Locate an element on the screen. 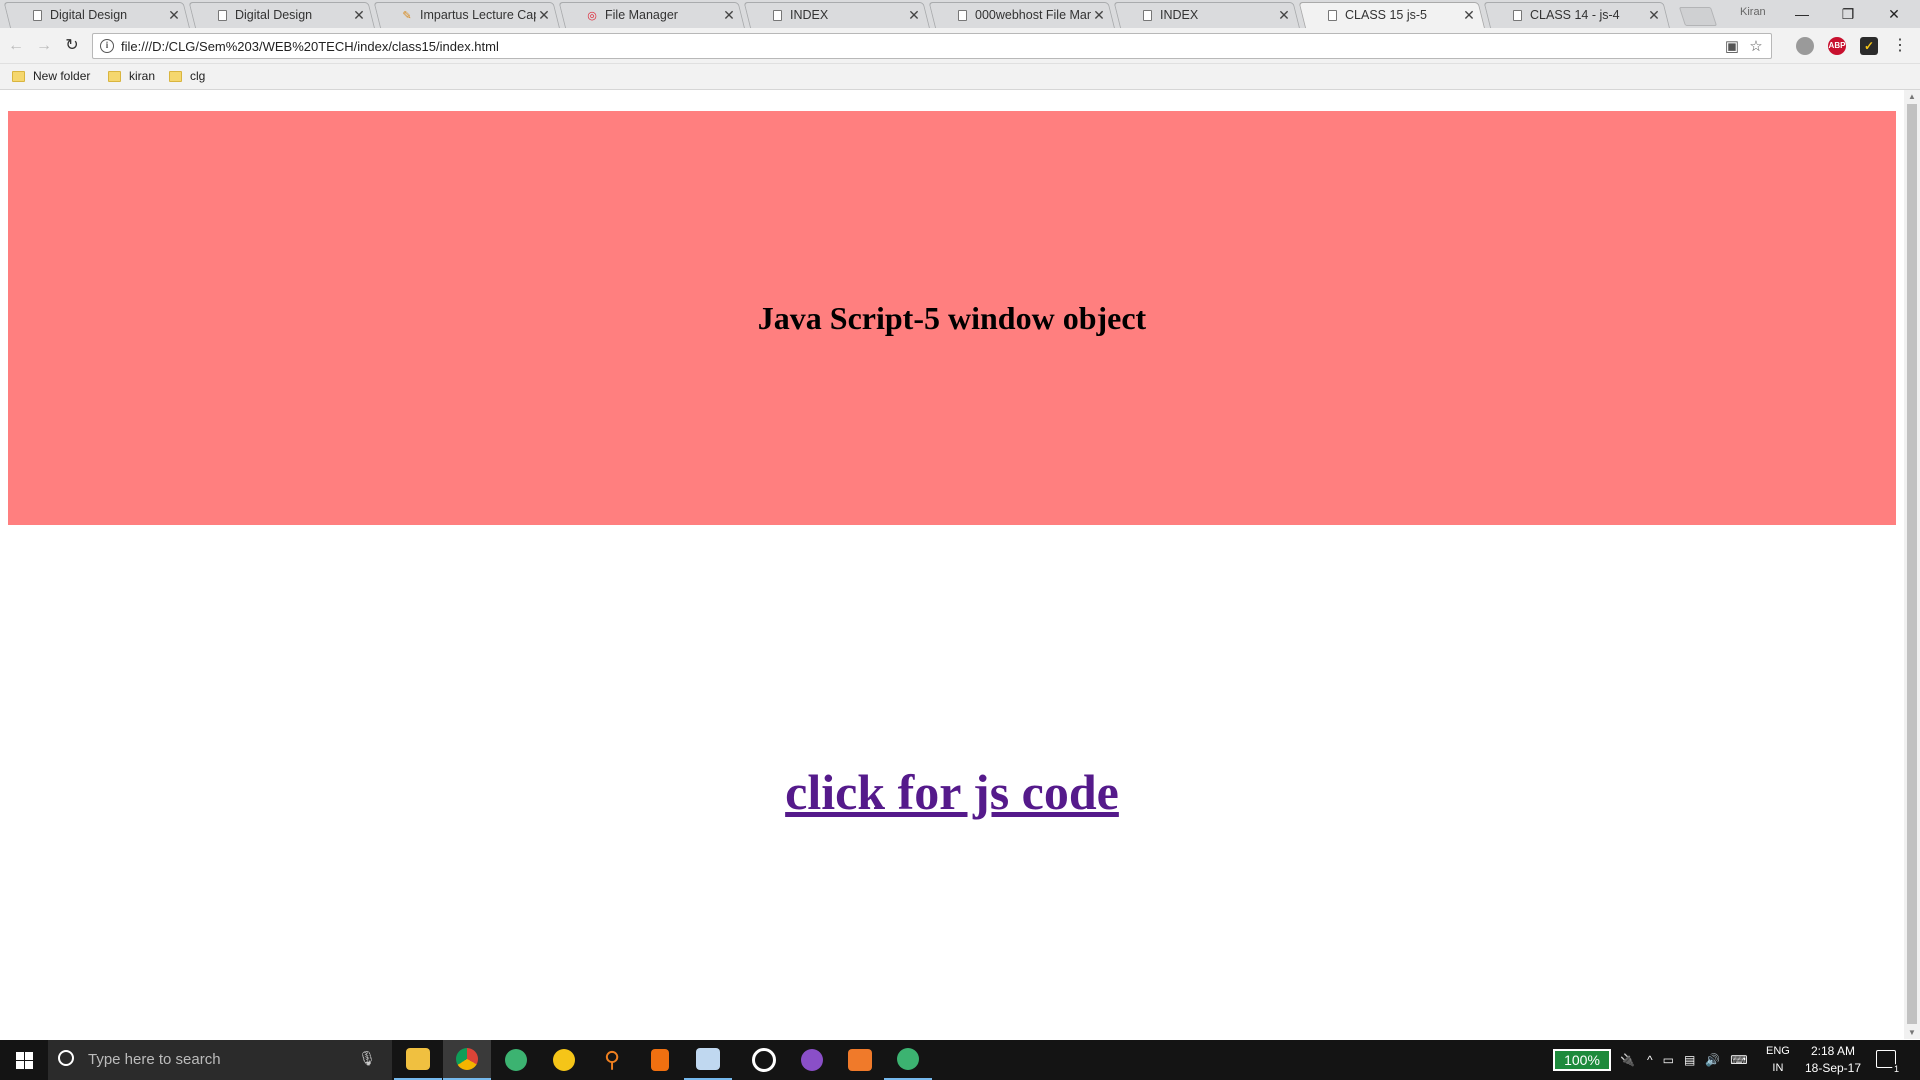 The height and width of the screenshot is (1080, 1920). bookmark-kiran: kiran is located at coordinates (131, 76).